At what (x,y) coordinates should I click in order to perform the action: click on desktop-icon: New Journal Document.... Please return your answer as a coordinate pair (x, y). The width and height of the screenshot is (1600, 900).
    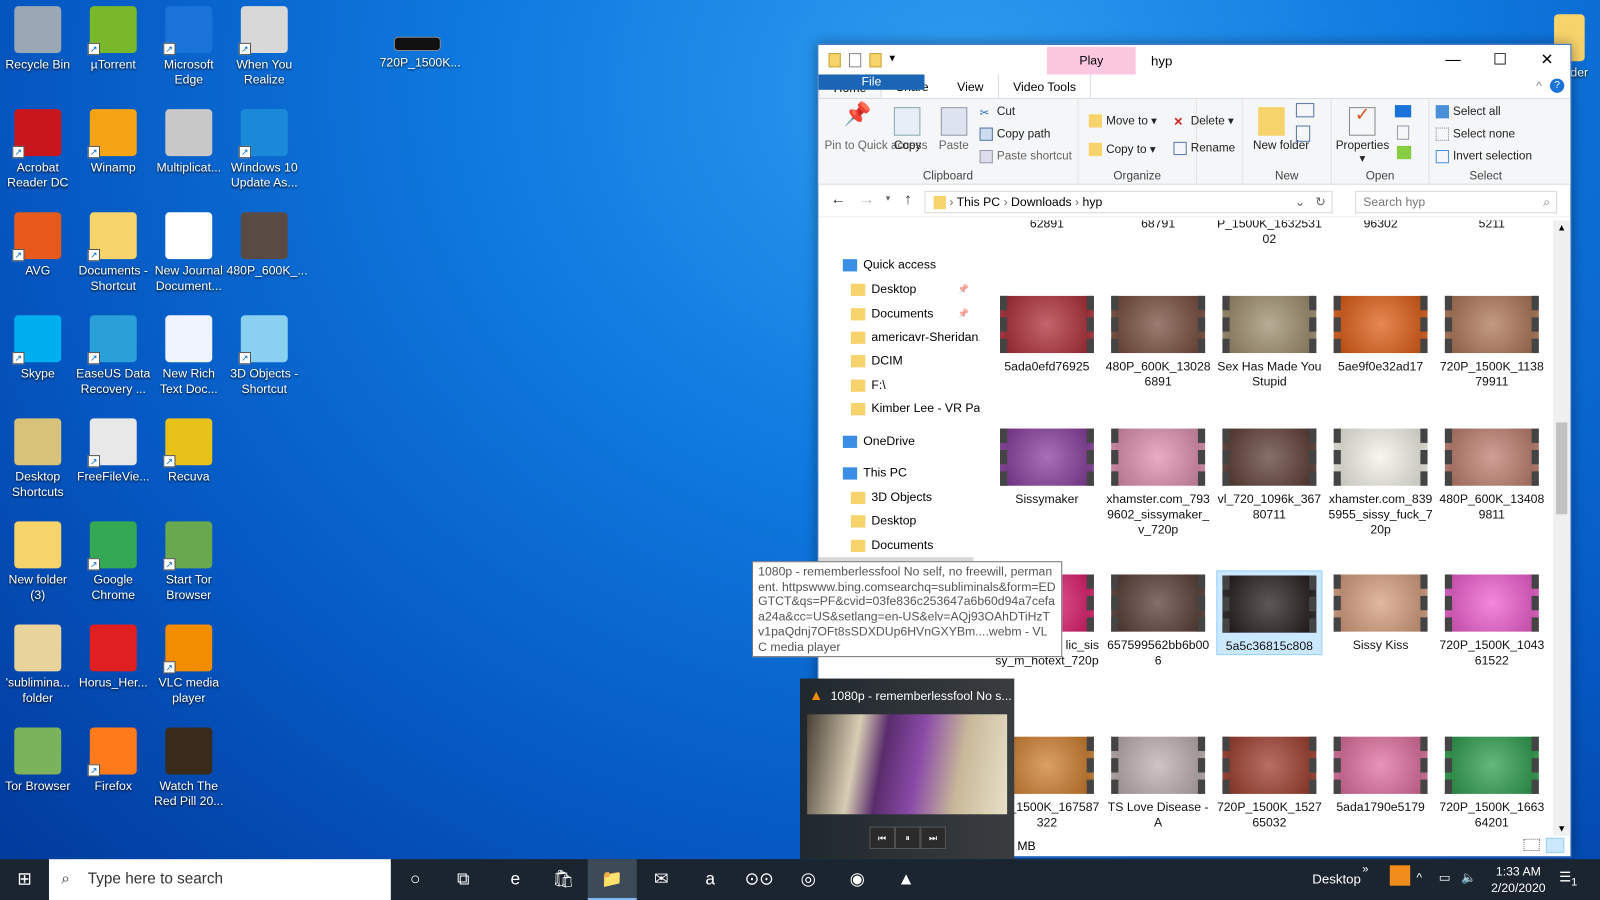
    Looking at the image, I should click on (189, 250).